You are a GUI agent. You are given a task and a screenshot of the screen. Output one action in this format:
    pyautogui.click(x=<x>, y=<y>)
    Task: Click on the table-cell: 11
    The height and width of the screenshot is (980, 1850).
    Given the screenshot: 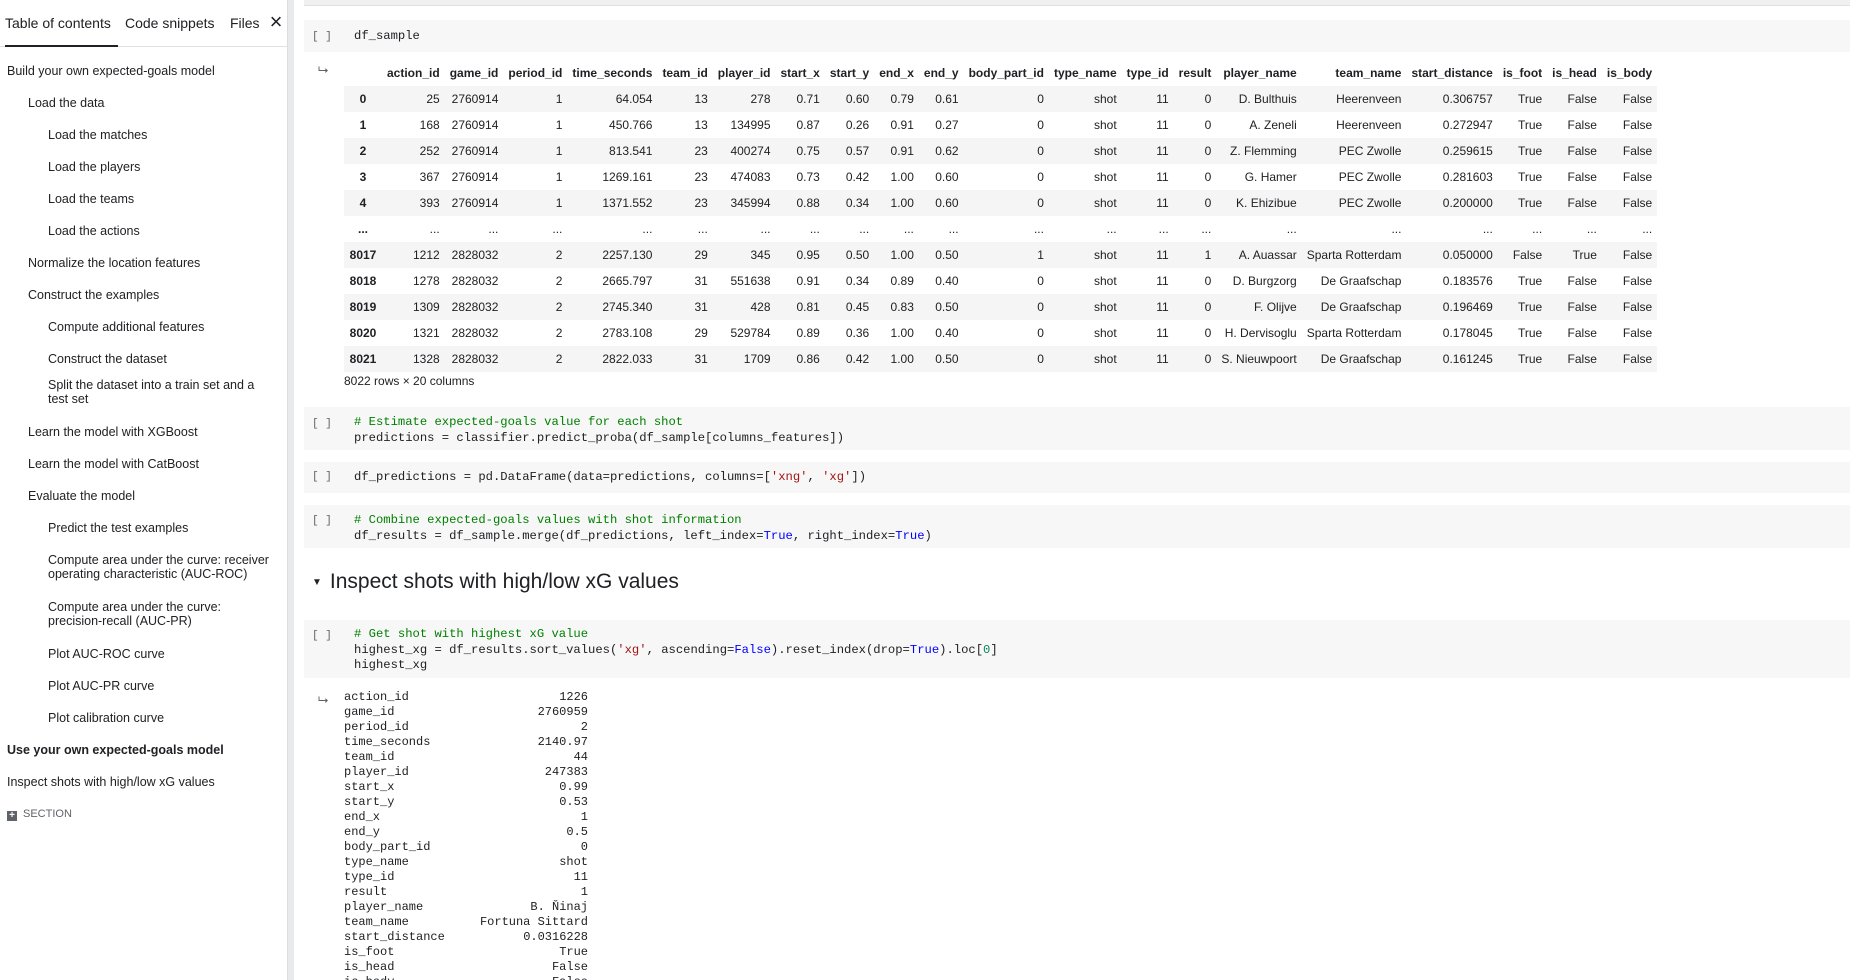 What is the action you would take?
    pyautogui.click(x=1162, y=307)
    